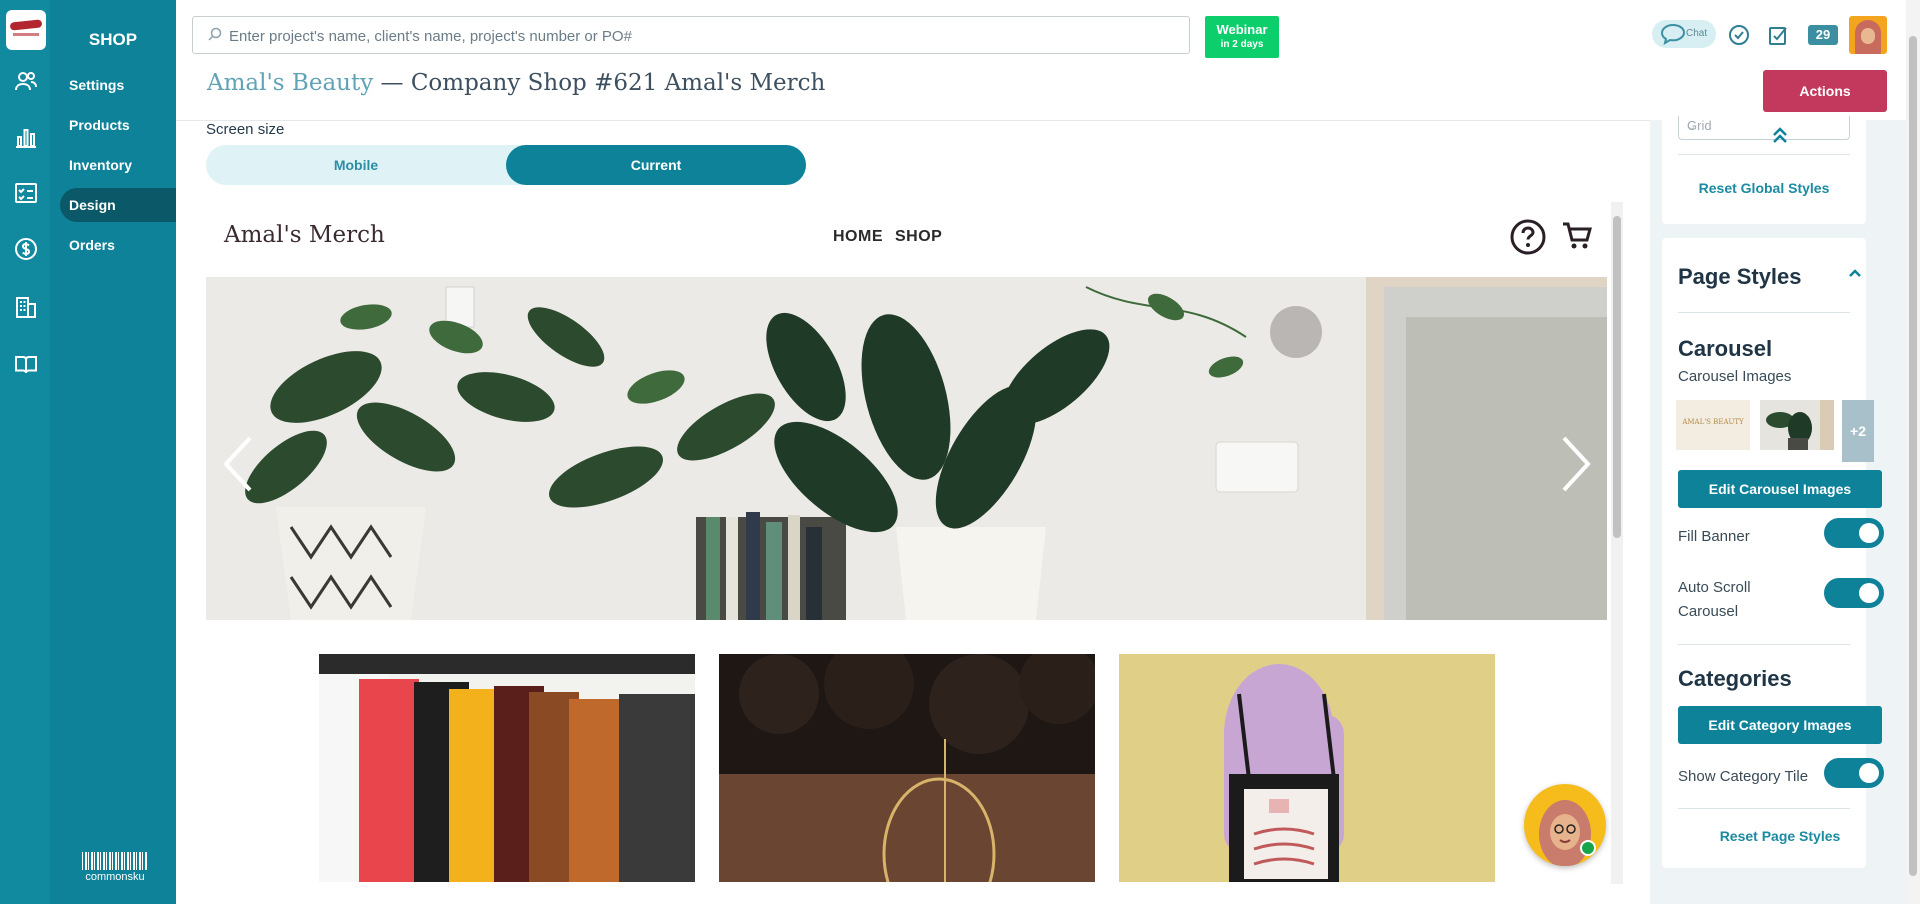  I want to click on clothing-rack-image, so click(507, 768).